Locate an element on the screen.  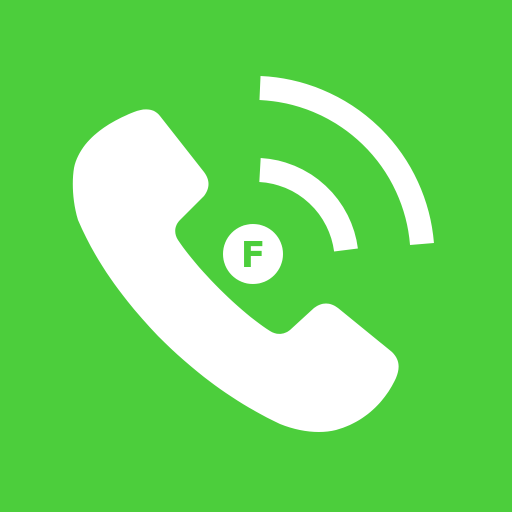
badge-letter: F is located at coordinates (253, 255).